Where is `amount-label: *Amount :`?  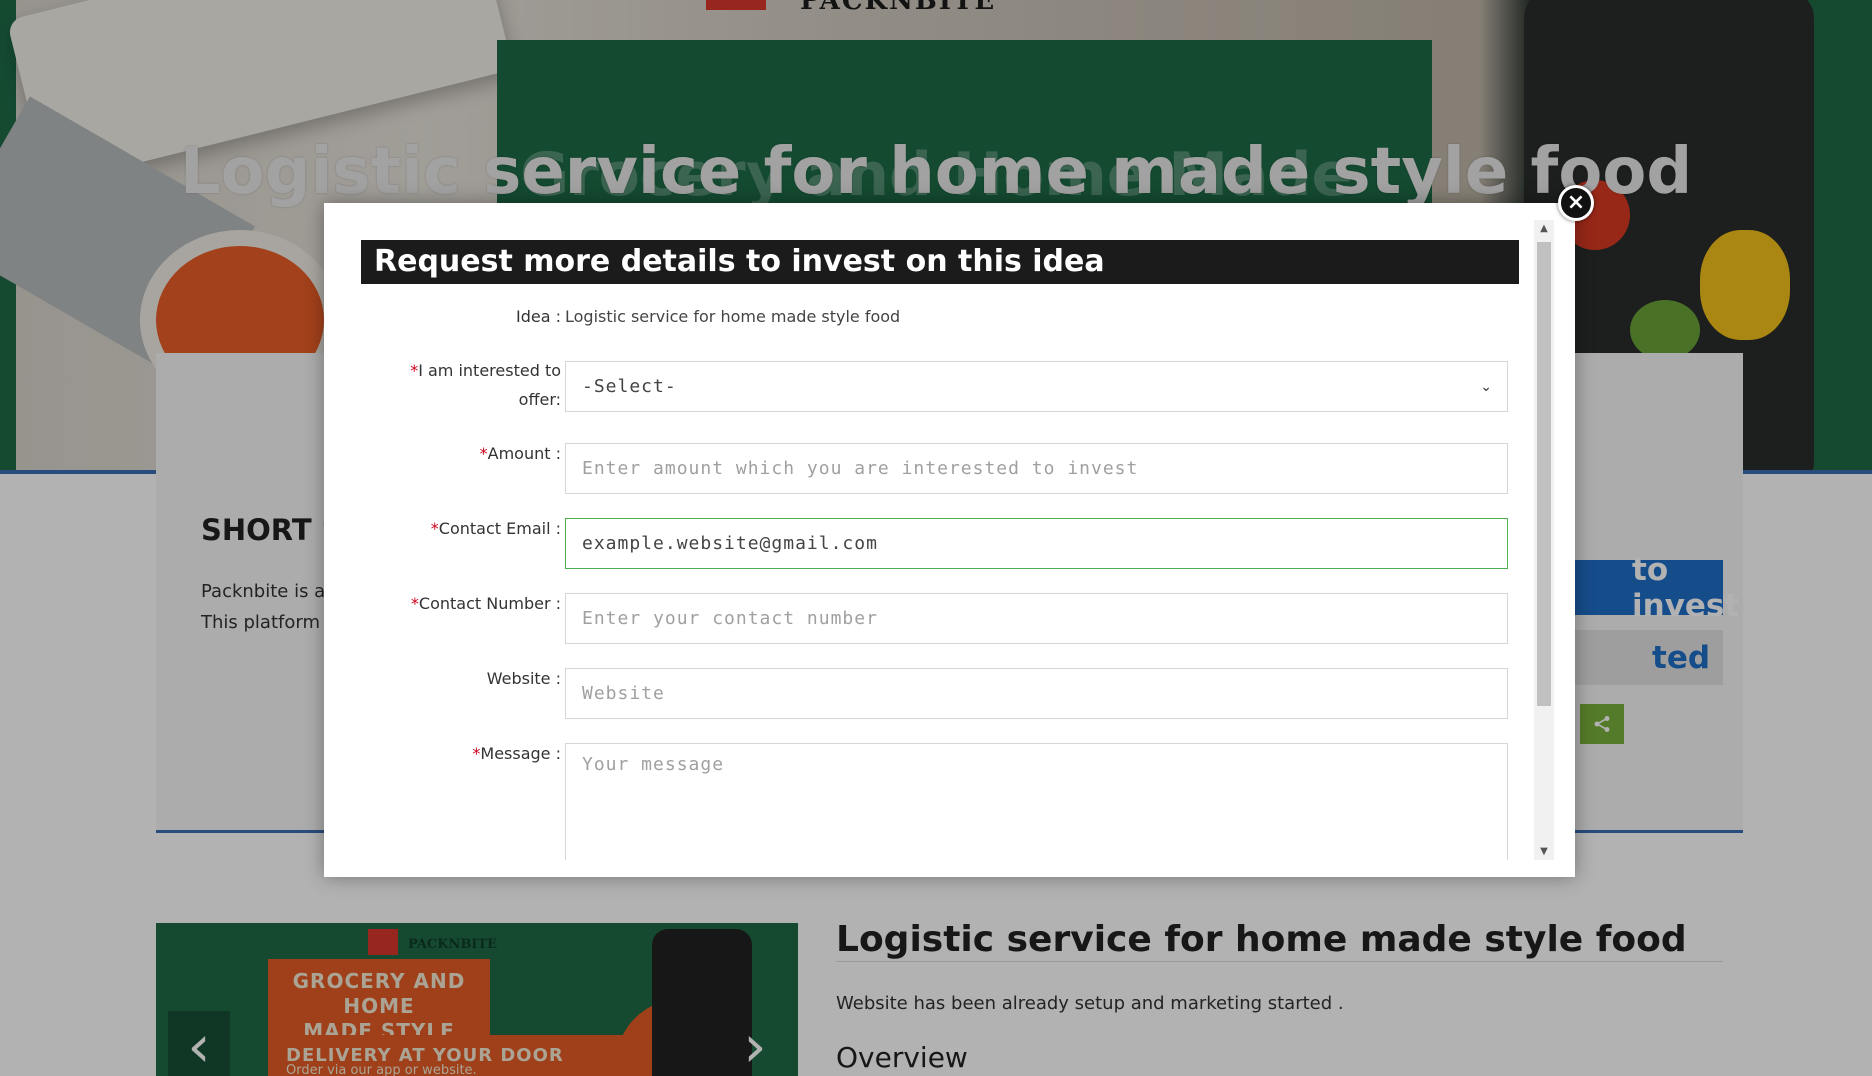 amount-label: *Amount : is located at coordinates (461, 453).